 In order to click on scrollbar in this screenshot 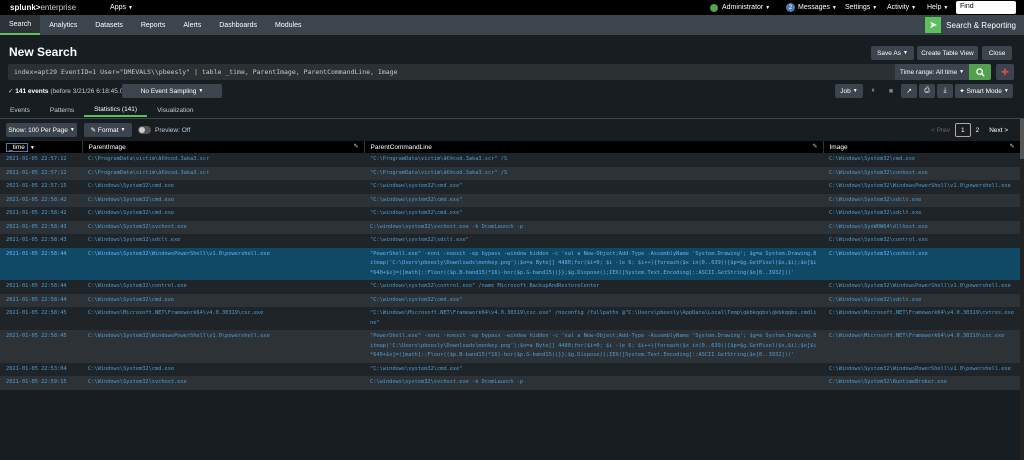, I will do `click(1022, 289)`.